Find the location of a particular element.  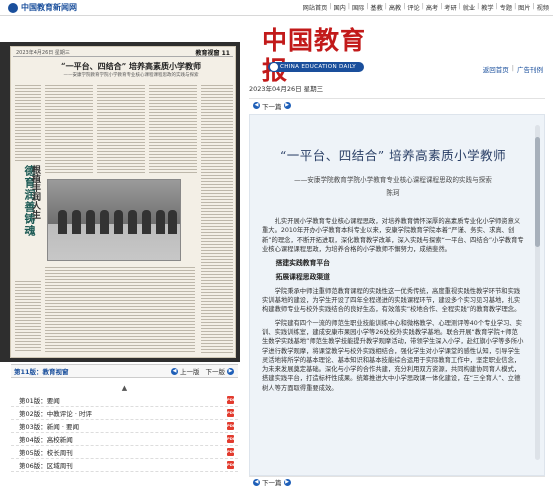

top-nav-item: 图片 is located at coordinates (524, 7).